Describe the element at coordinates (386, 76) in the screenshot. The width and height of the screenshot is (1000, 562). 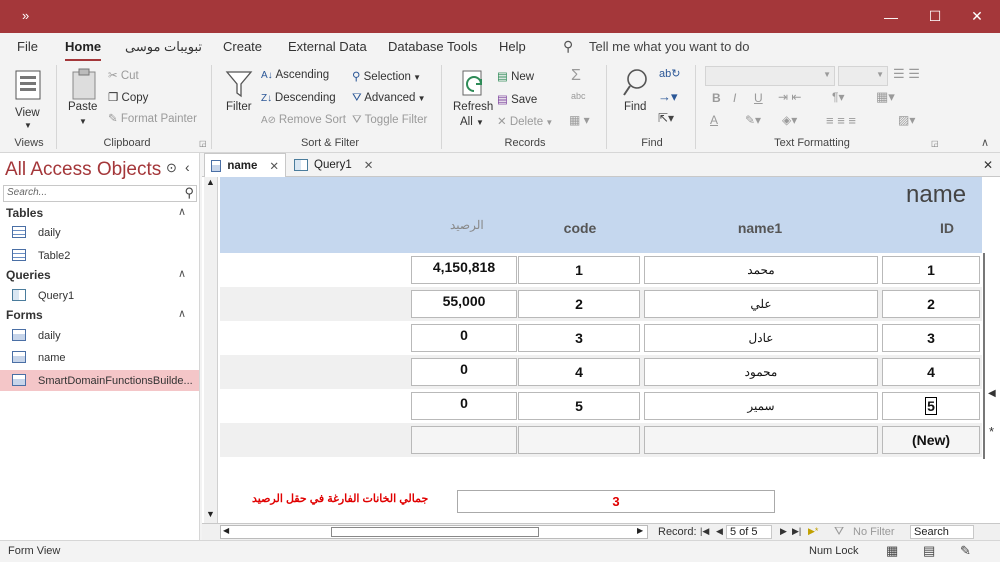
I see `selection-button: ⚲ Selection ▼` at that location.